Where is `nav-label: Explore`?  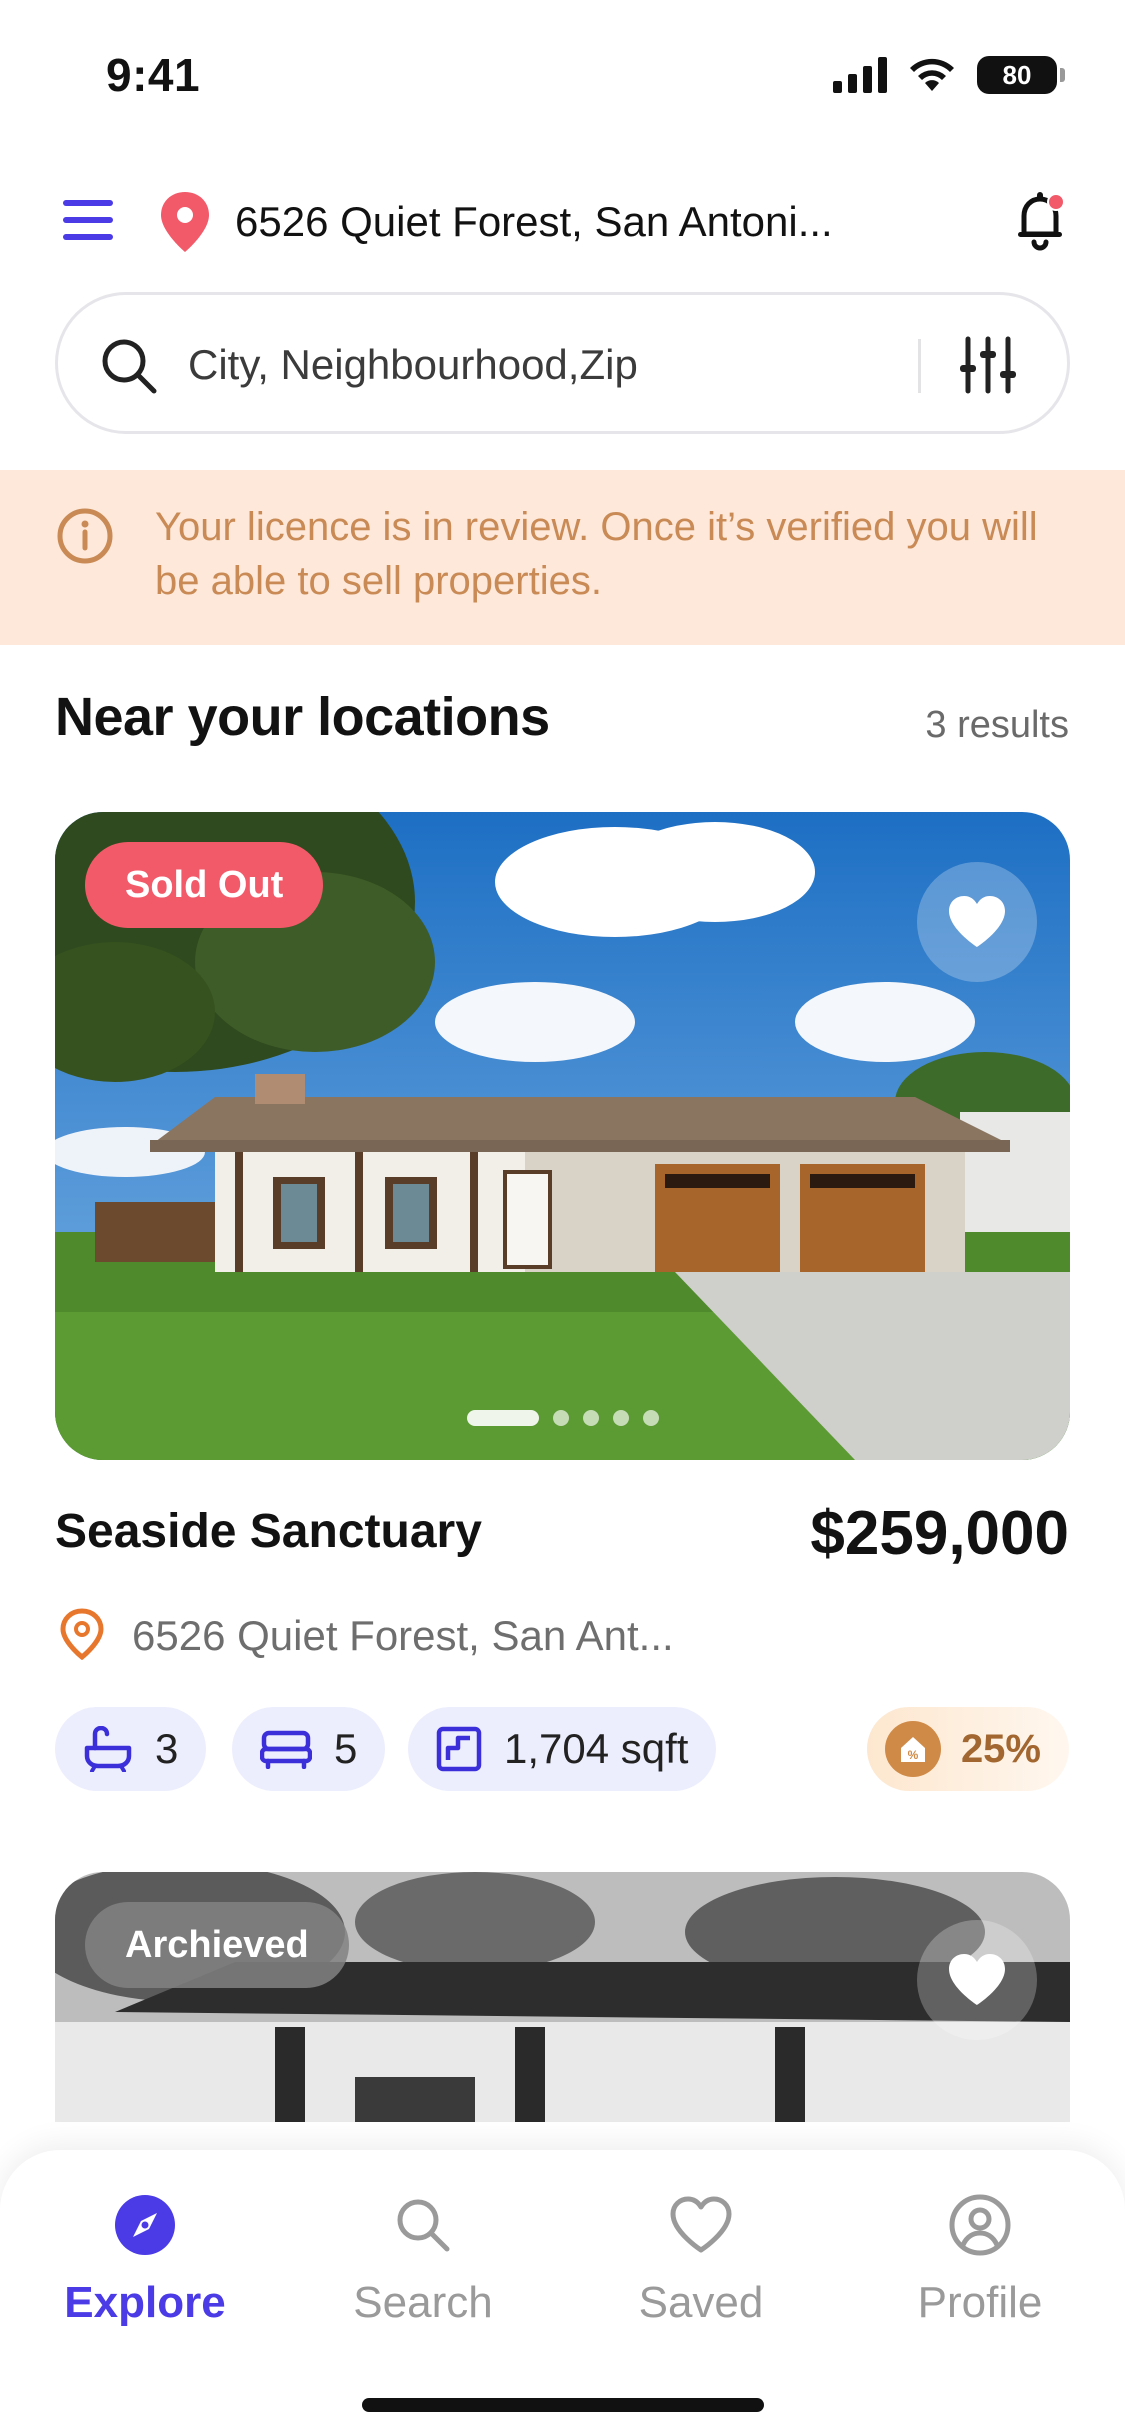 nav-label: Explore is located at coordinates (145, 2302).